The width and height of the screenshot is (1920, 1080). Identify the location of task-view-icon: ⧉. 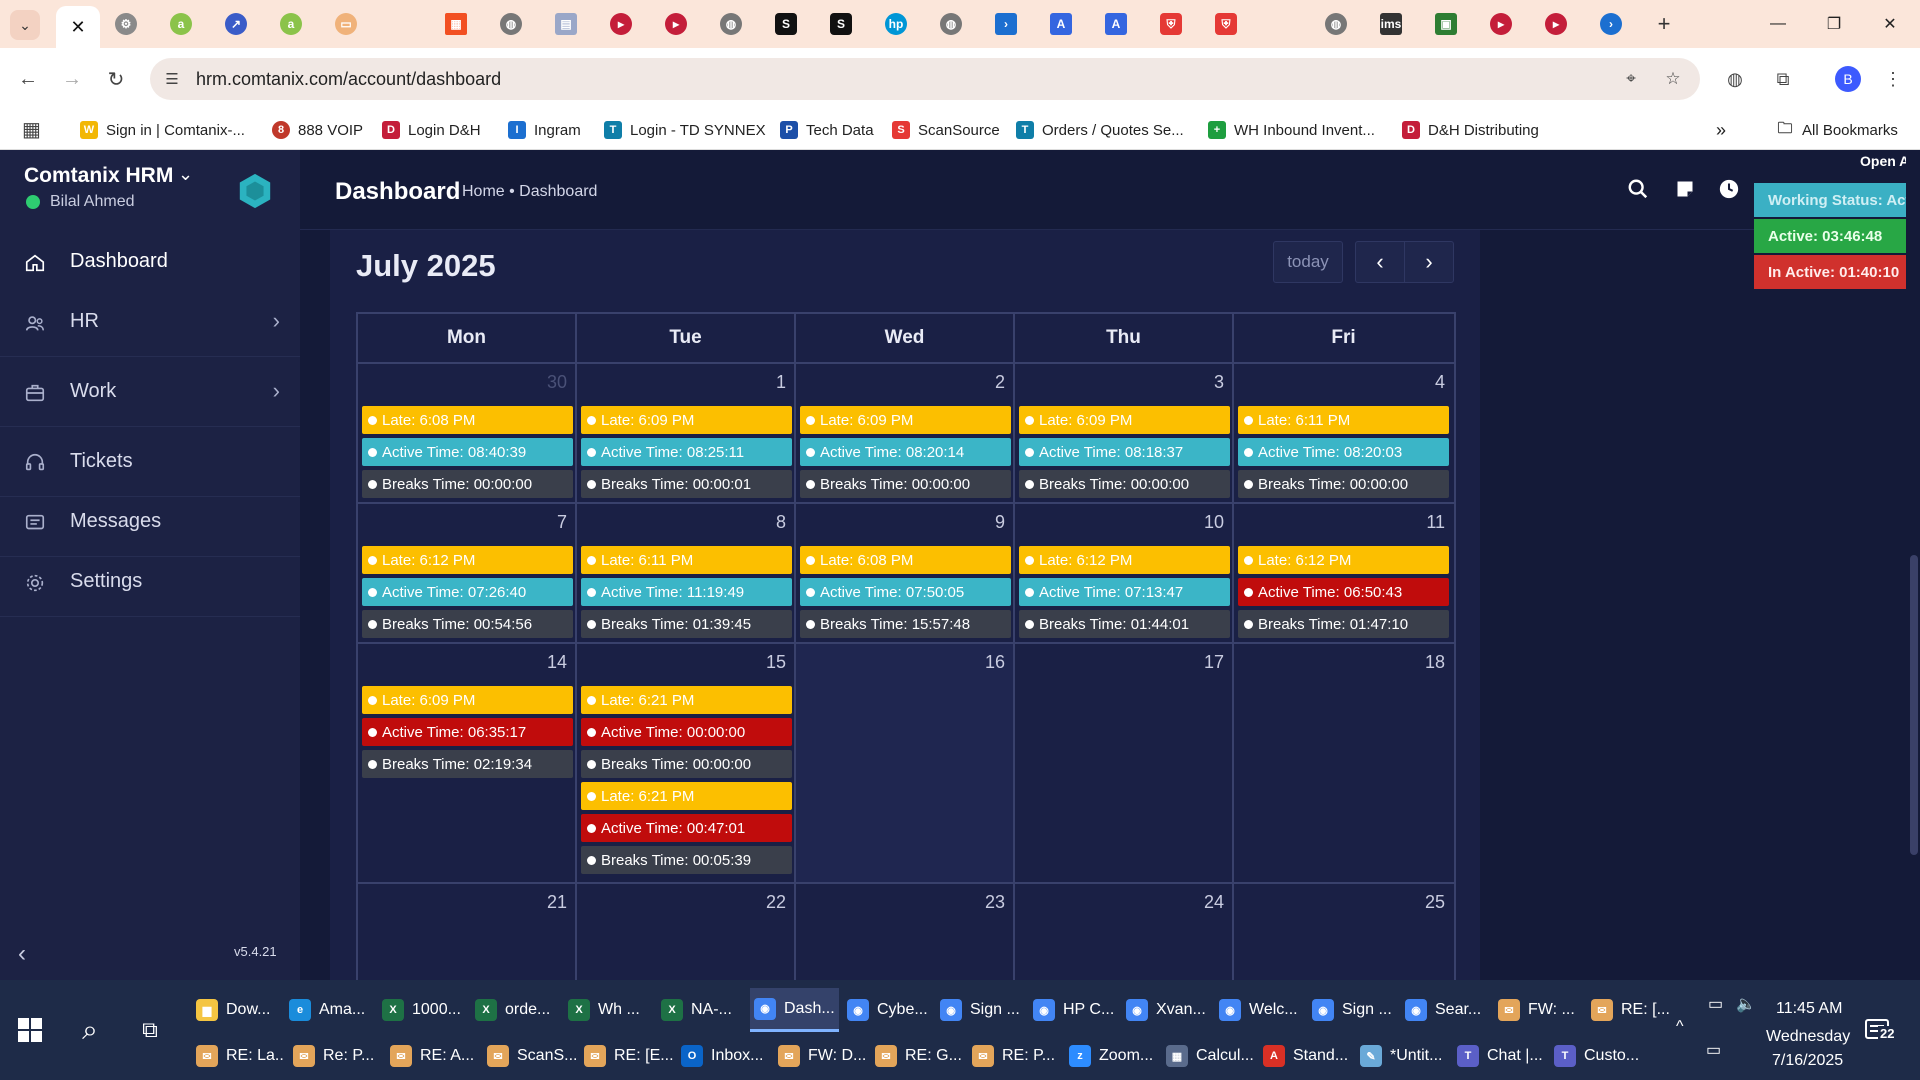
(150, 1030).